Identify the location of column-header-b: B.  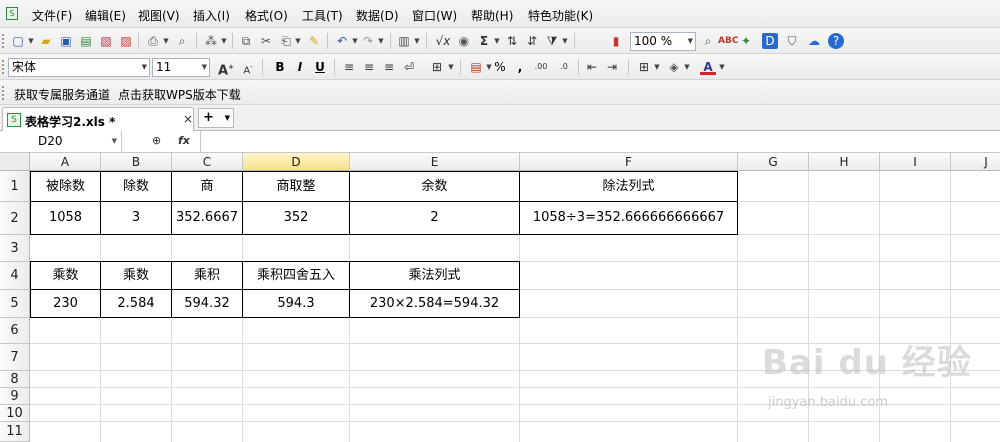
(136, 162).